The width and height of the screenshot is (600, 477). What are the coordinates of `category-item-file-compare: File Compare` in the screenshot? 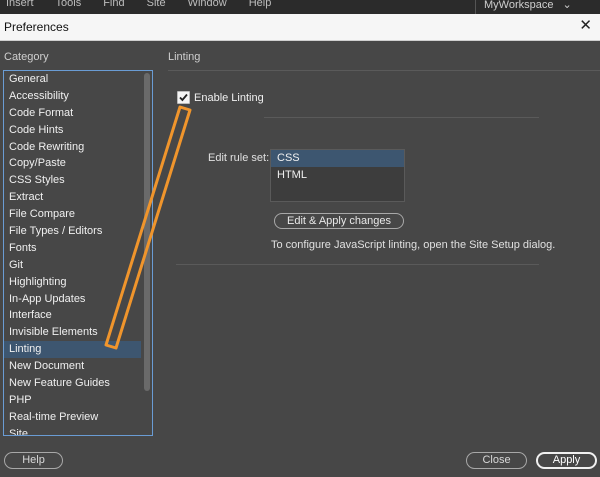 It's located at (72, 214).